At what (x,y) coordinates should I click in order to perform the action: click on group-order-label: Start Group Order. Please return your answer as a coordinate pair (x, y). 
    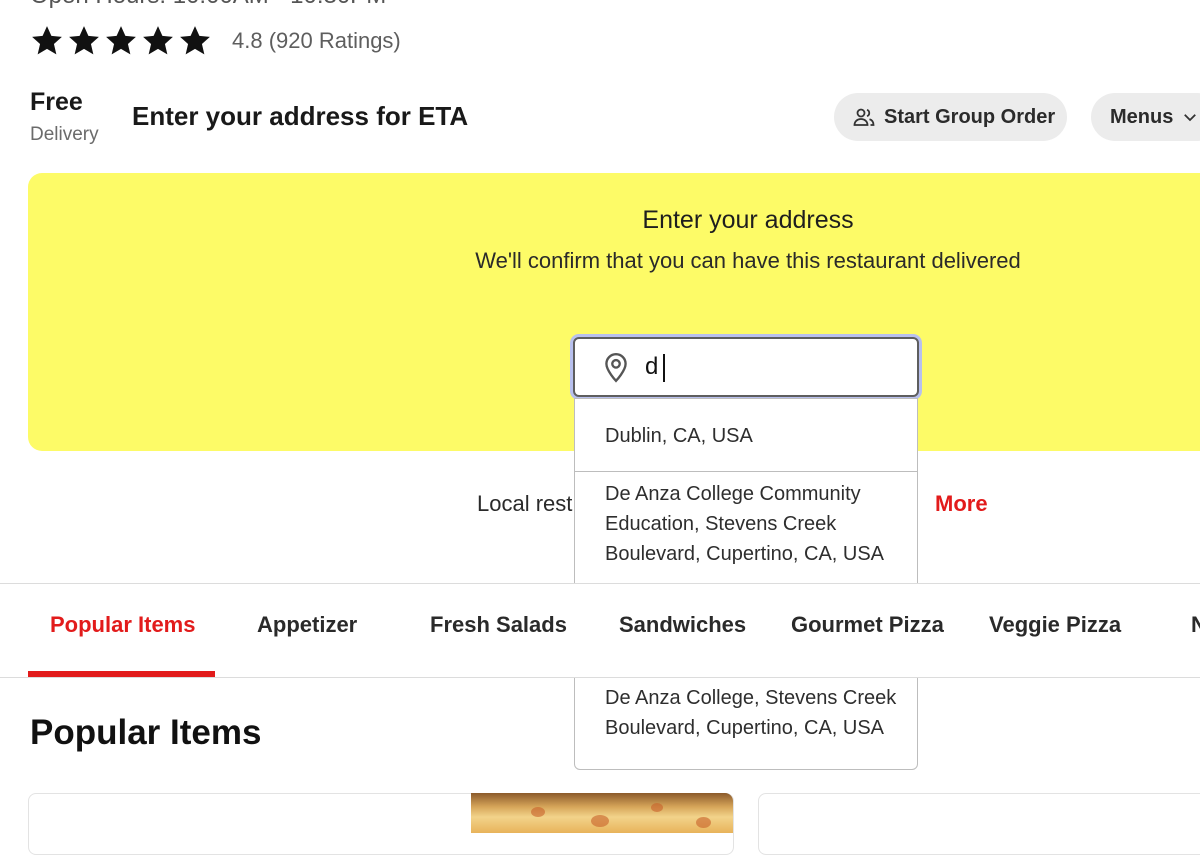
    Looking at the image, I should click on (970, 116).